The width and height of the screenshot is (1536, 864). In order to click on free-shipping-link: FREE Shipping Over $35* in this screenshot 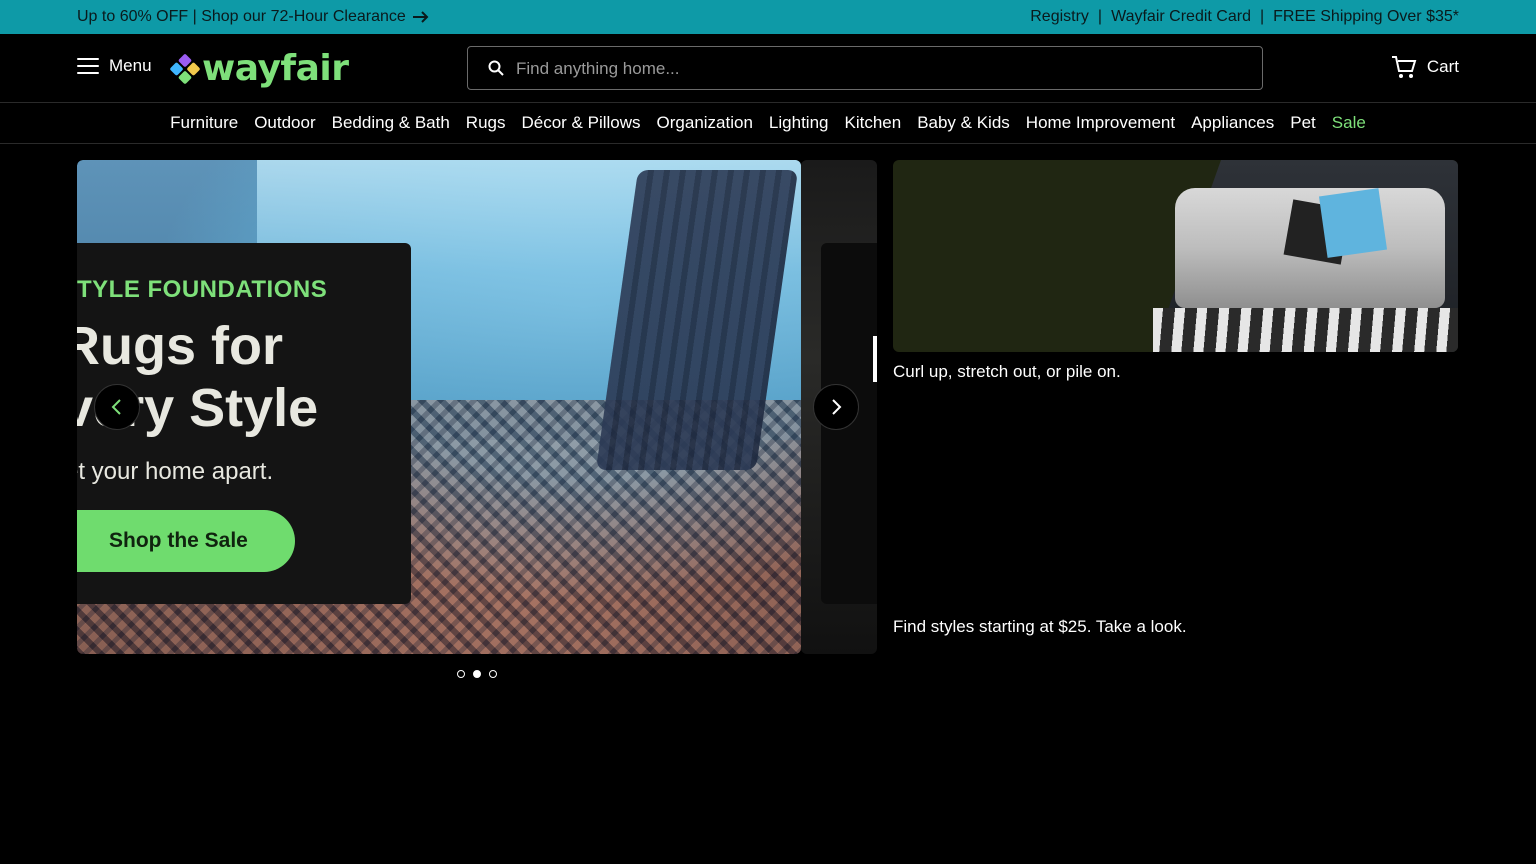, I will do `click(1366, 17)`.